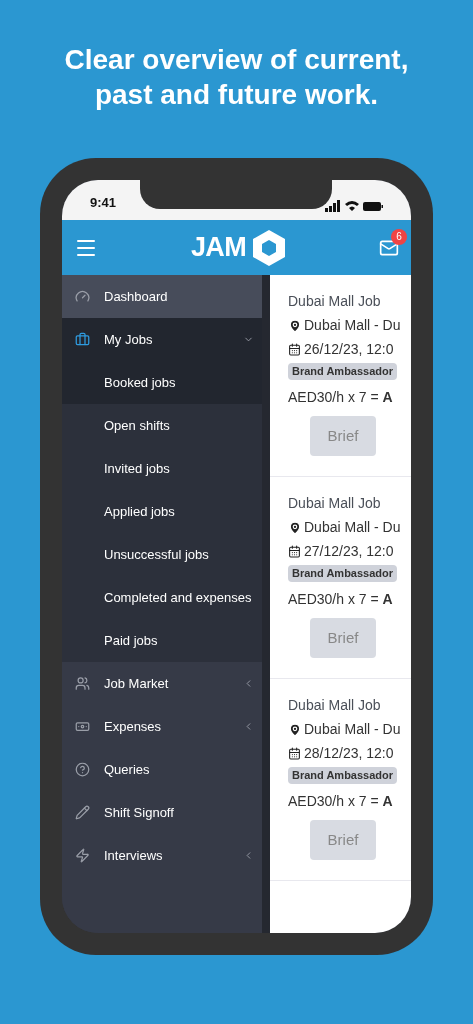 The image size is (473, 1024). Describe the element at coordinates (129, 339) in the screenshot. I see `sidebar-item-label: My Jobs` at that location.